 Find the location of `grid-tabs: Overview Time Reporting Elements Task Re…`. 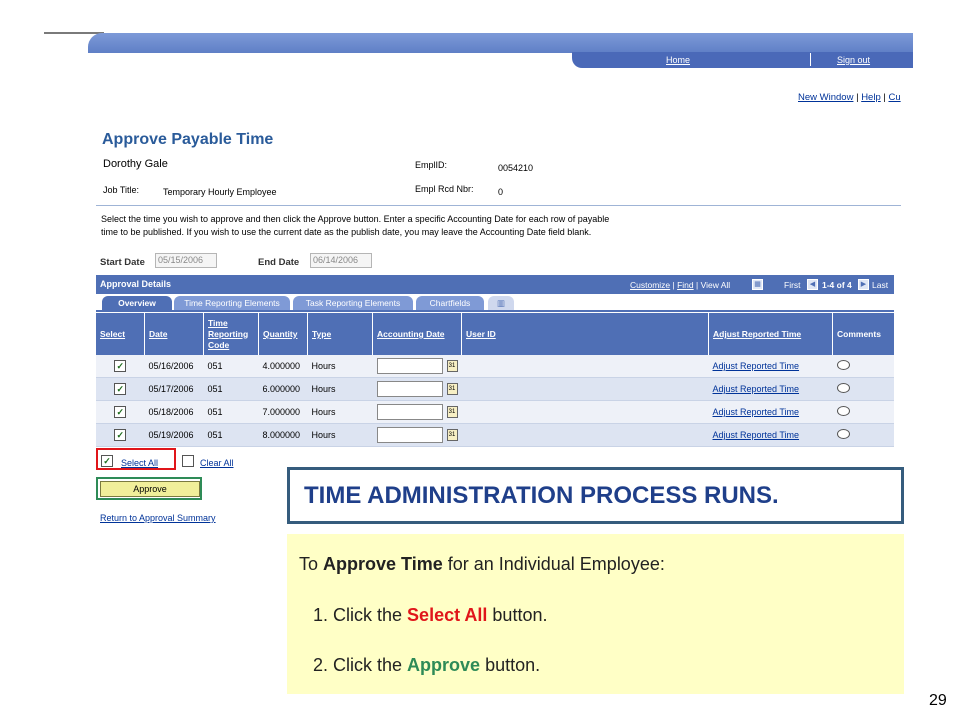

grid-tabs: Overview Time Reporting Elements Task Re… is located at coordinates (495, 303).